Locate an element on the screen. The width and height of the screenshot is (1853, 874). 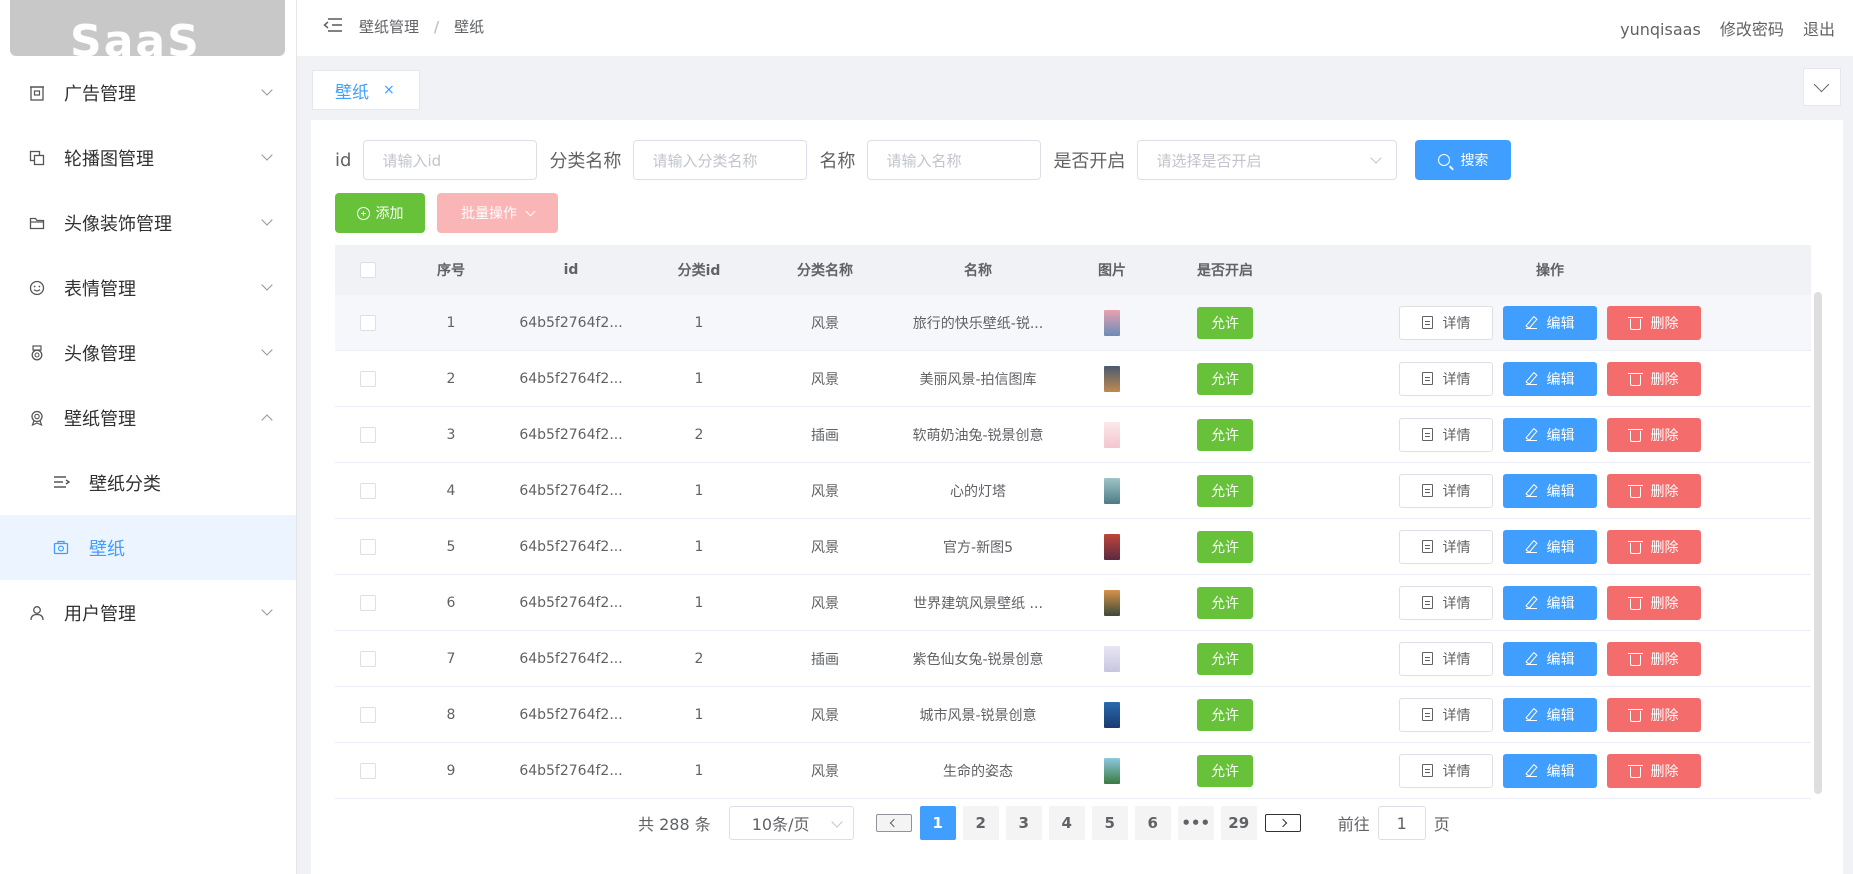
category-input: 请输入分类名称 is located at coordinates (720, 160).